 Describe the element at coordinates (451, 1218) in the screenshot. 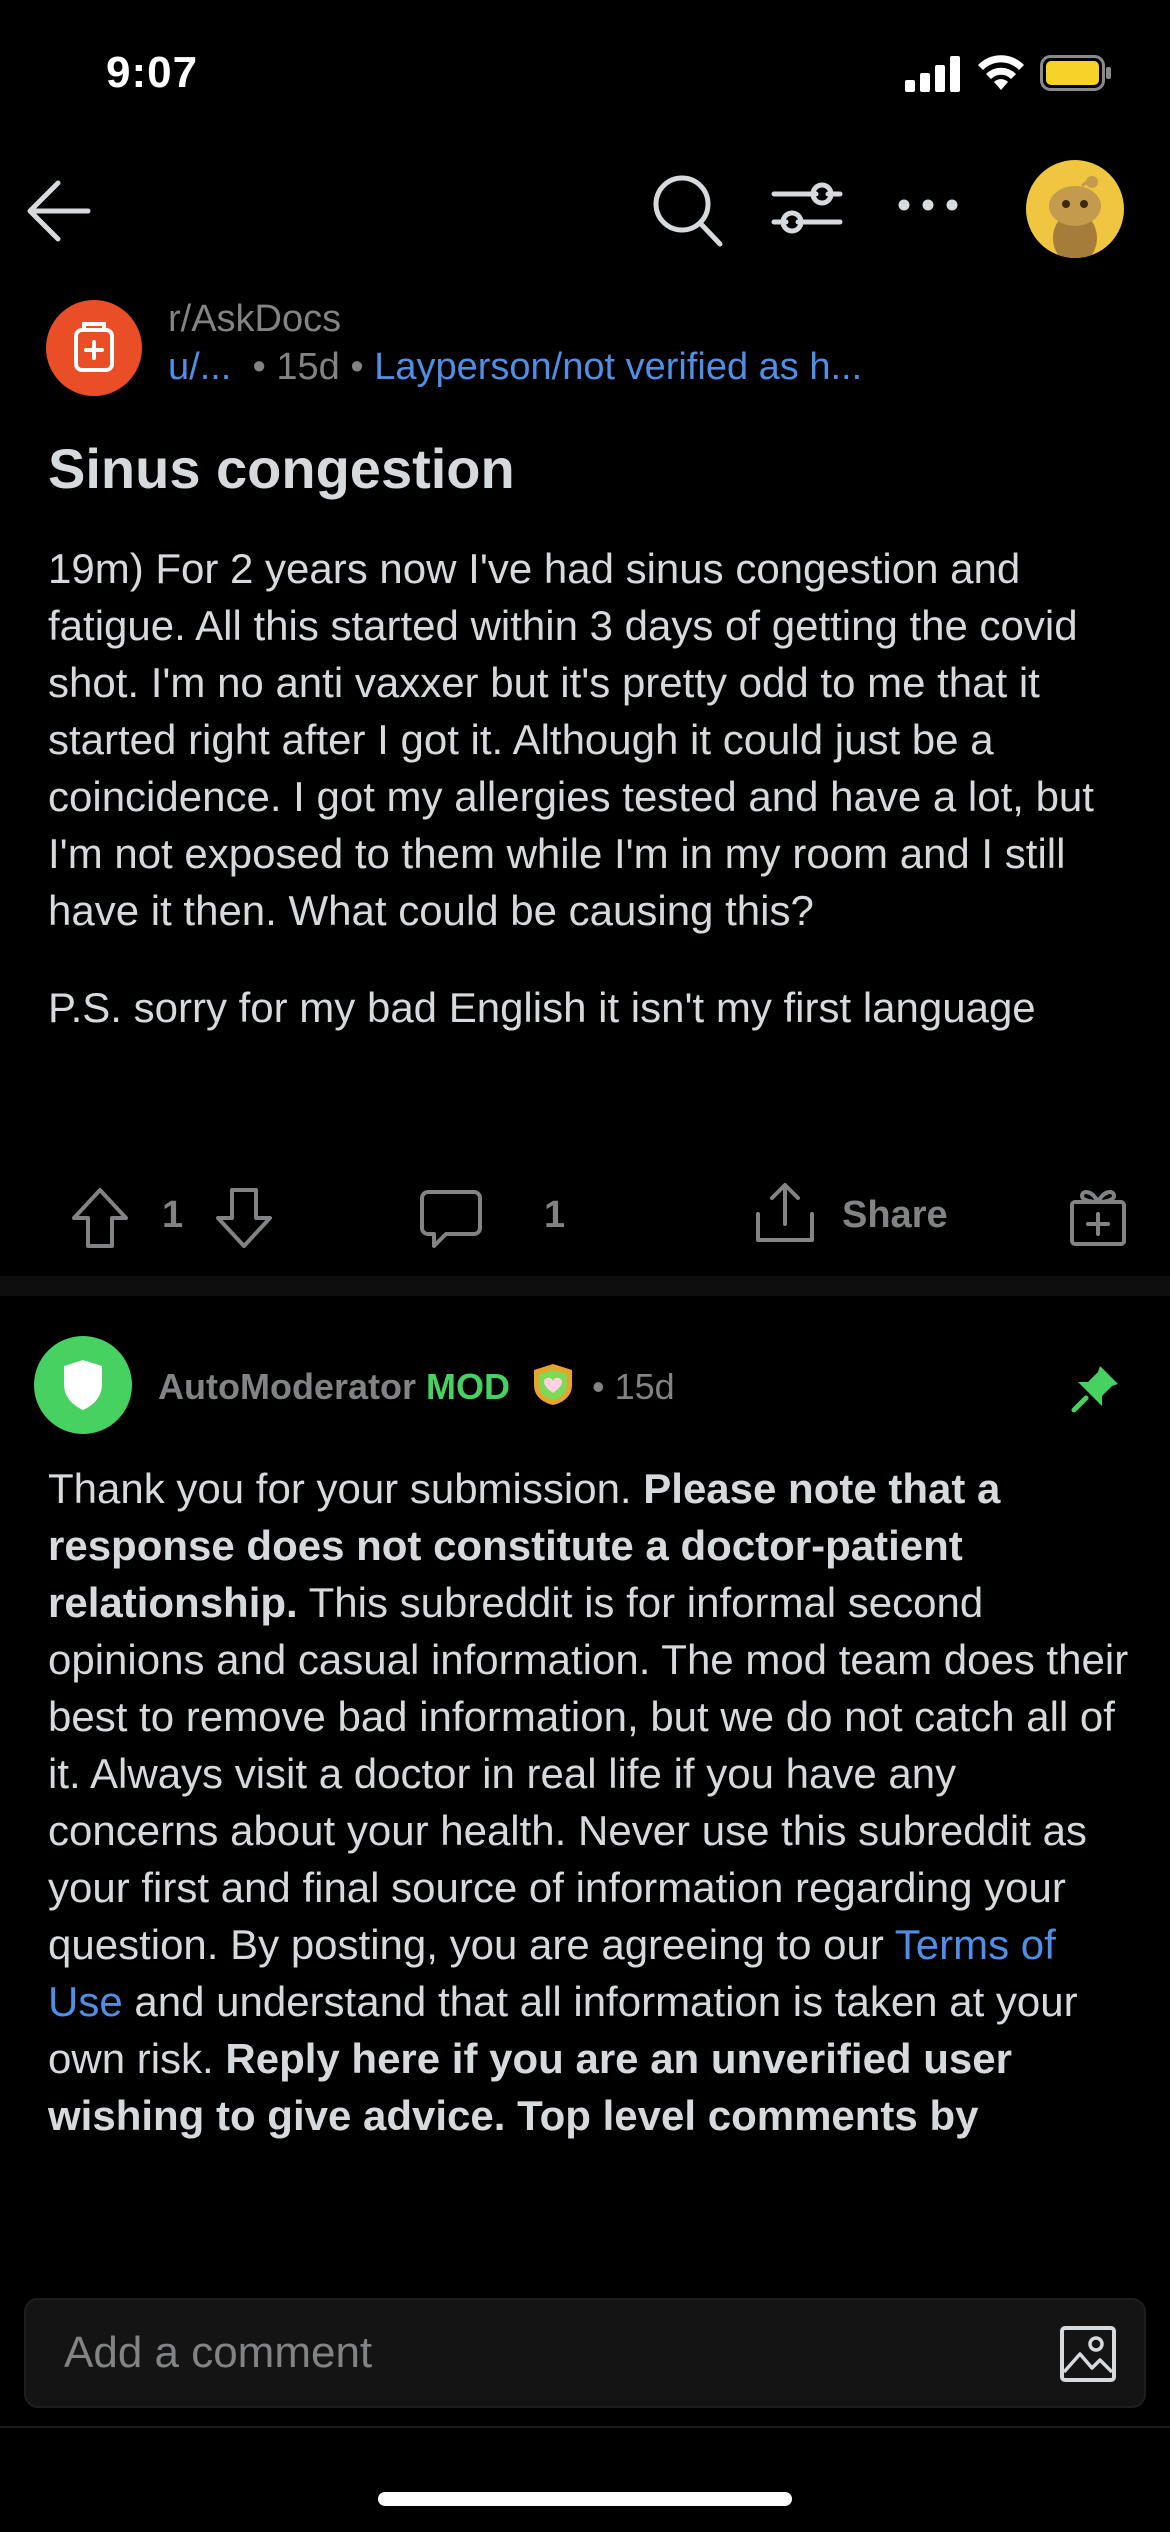

I see `comment-bubble-icon` at that location.